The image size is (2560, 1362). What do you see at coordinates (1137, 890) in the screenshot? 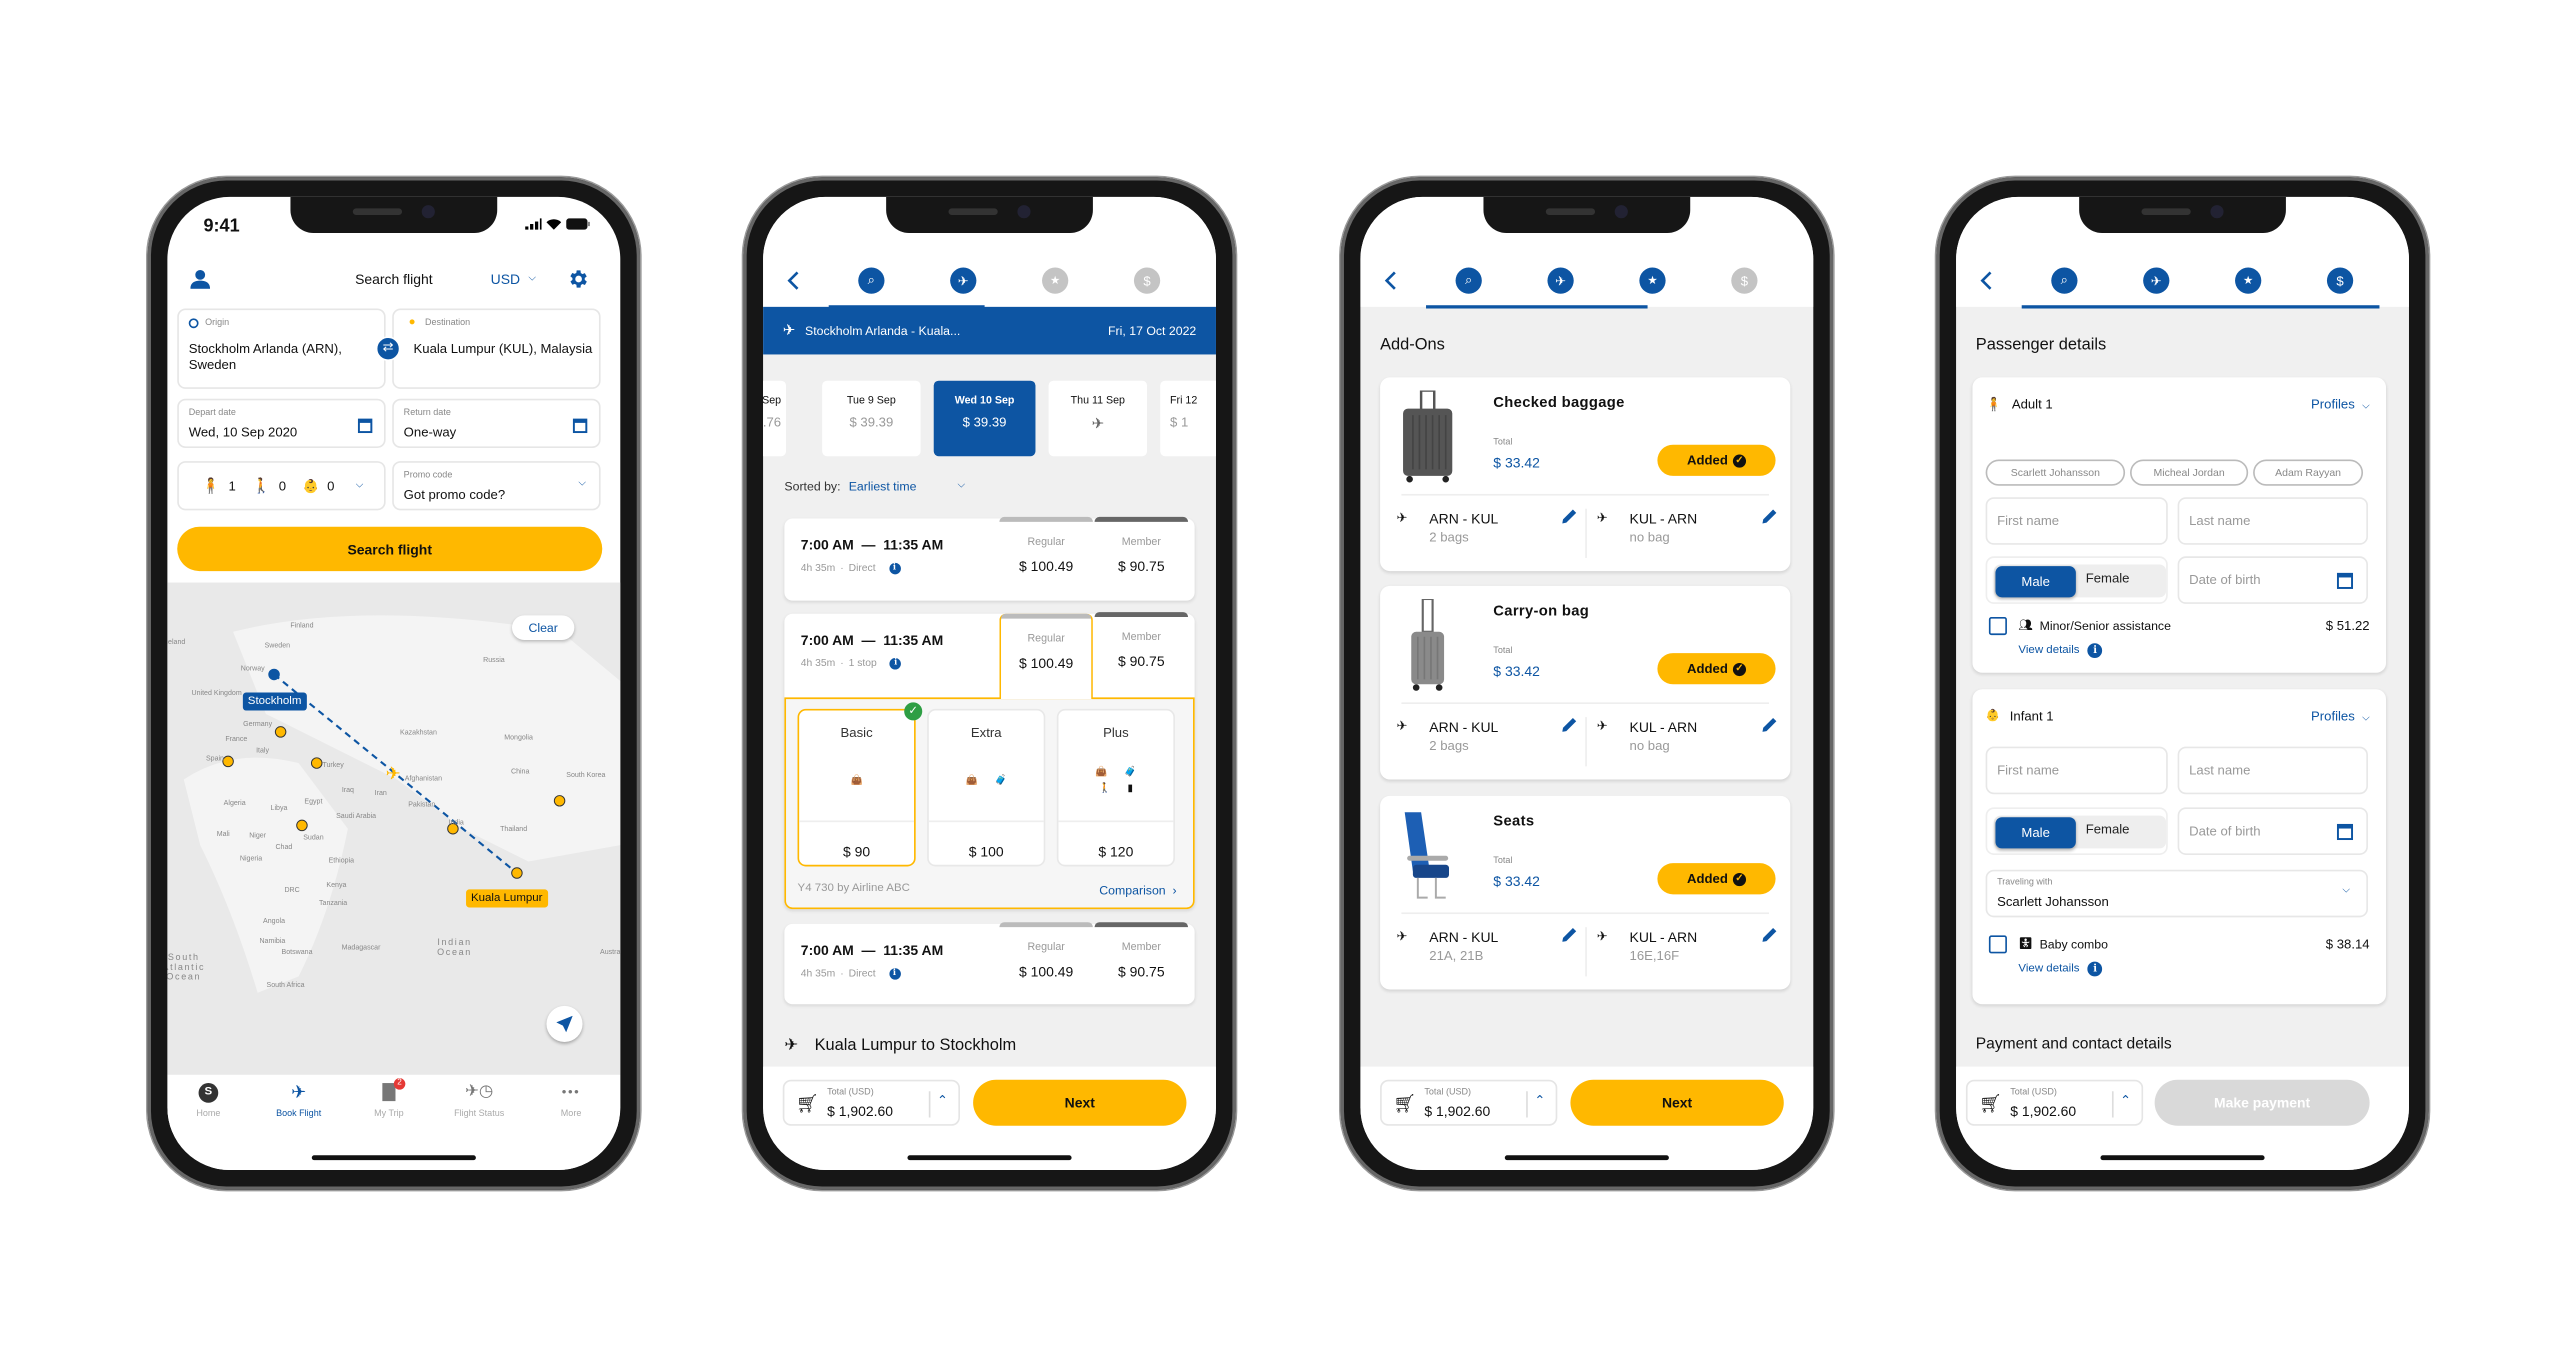
I see `comparison-link: Comparison ›` at bounding box center [1137, 890].